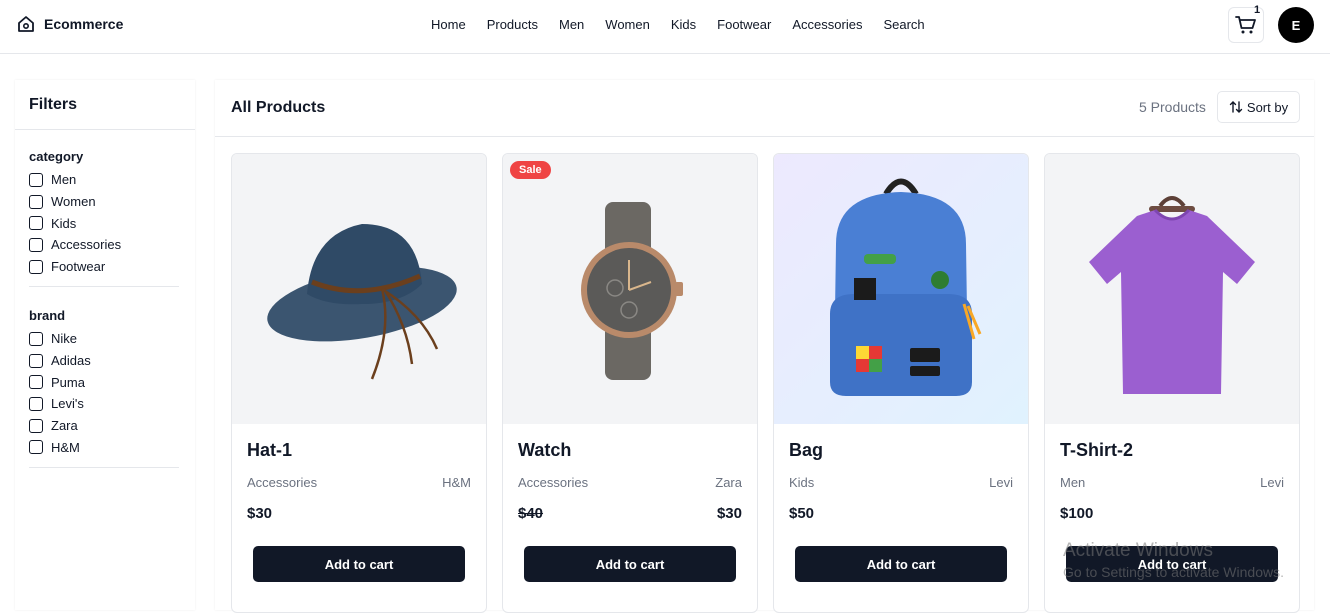 The height and width of the screenshot is (613, 1330). I want to click on brand-logo: Ecommerce, so click(69, 24).